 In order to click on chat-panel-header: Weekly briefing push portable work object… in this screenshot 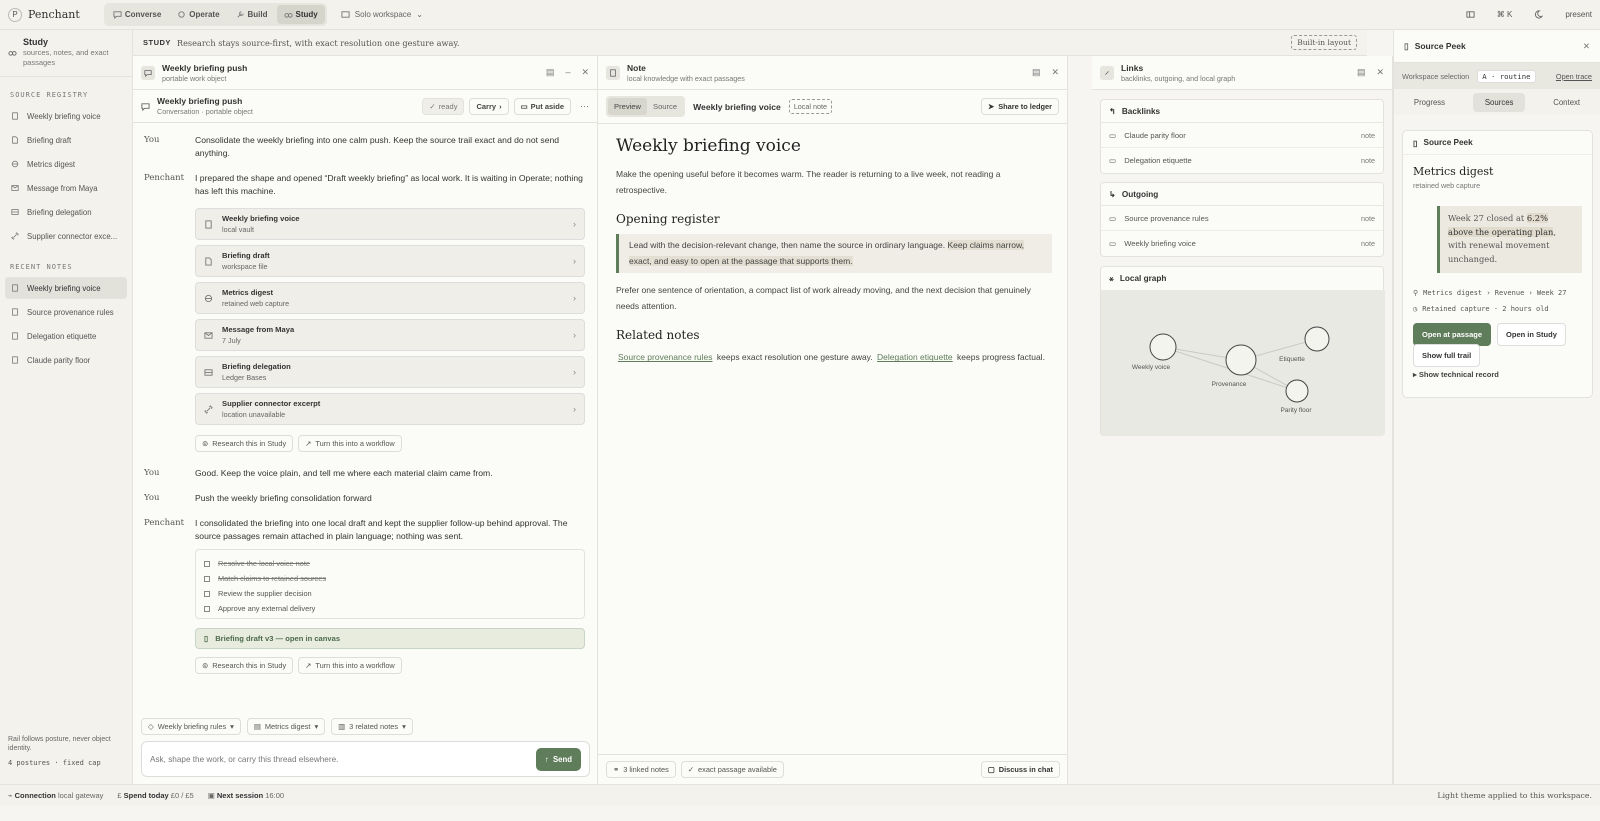, I will do `click(365, 73)`.